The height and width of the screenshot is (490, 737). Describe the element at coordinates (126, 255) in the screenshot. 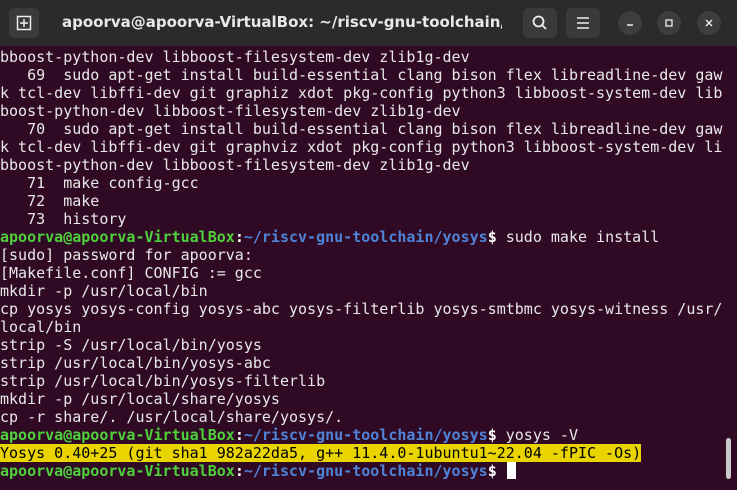

I see `output-line: [sudo] password for apoorva:` at that location.